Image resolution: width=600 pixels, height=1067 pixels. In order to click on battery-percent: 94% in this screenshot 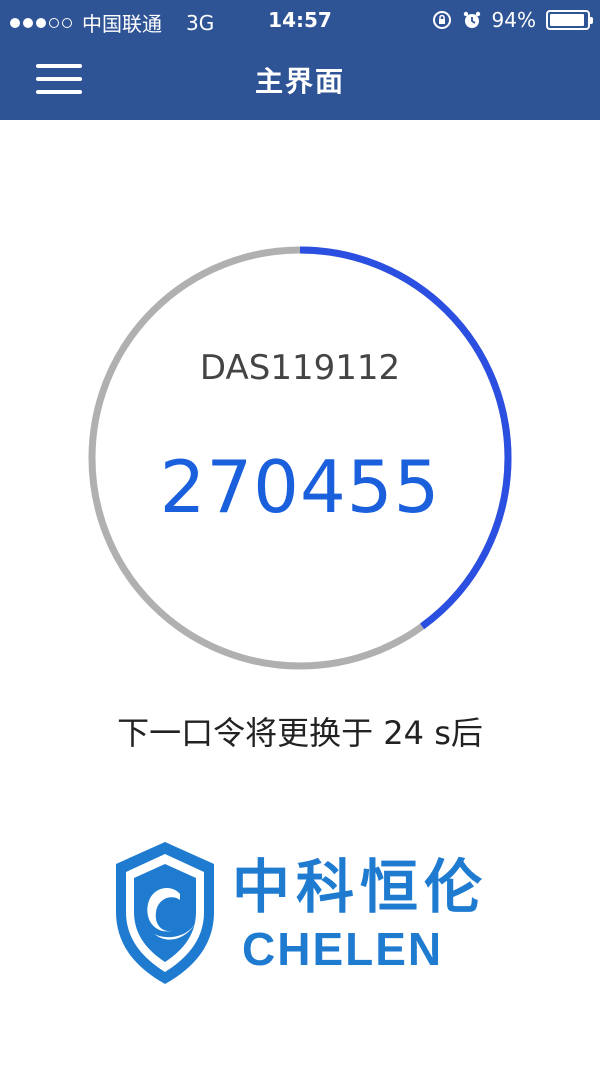, I will do `click(513, 20)`.